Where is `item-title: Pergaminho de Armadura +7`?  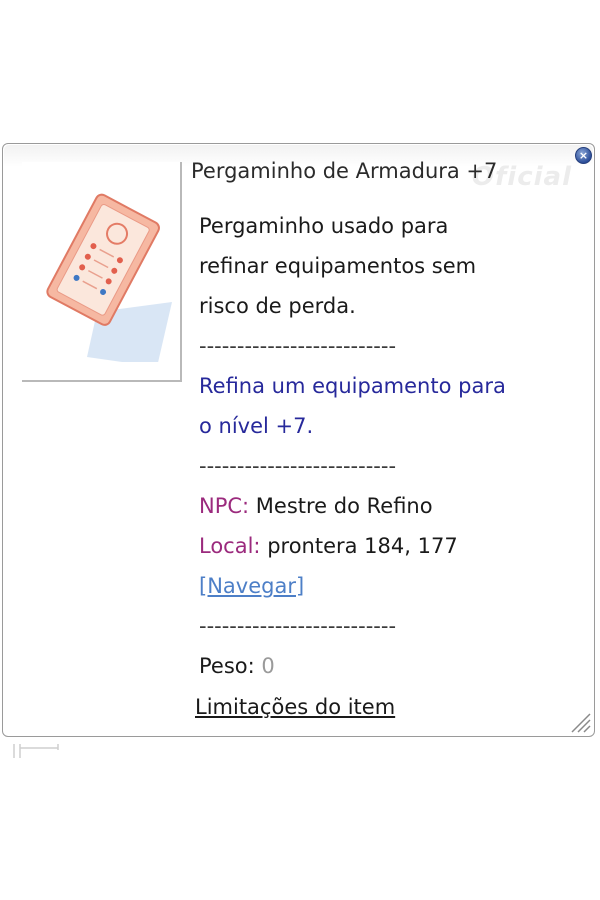 item-title: Pergaminho de Armadura +7 is located at coordinates (344, 171).